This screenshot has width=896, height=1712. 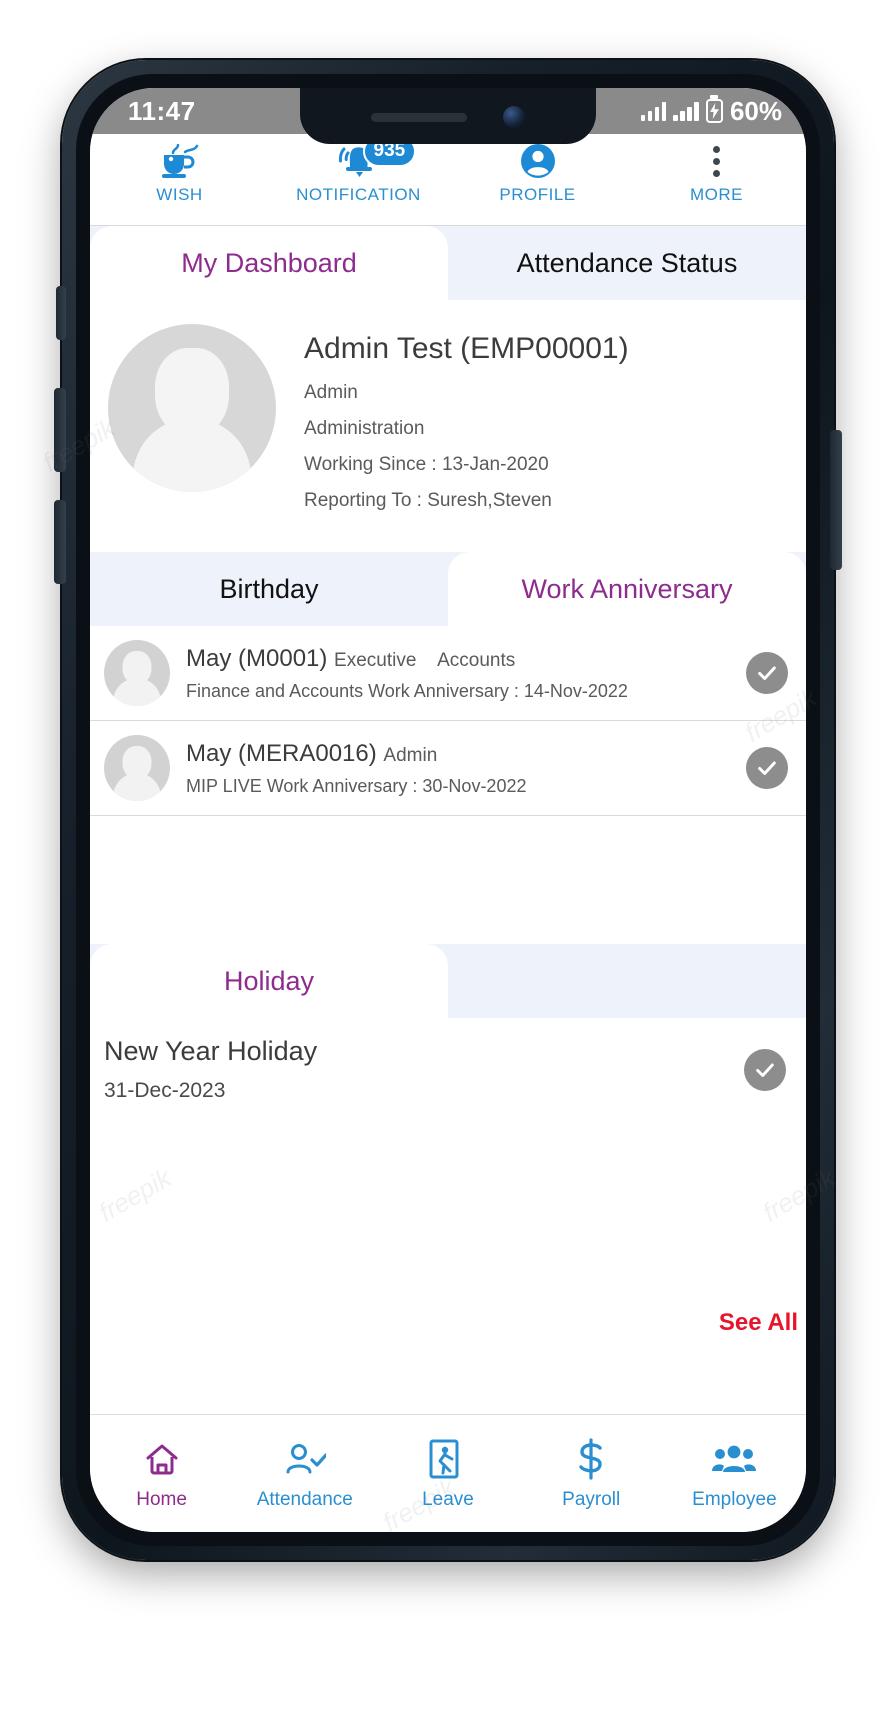 I want to click on bottom-nav-item-payroll: Payroll, so click(x=591, y=1473).